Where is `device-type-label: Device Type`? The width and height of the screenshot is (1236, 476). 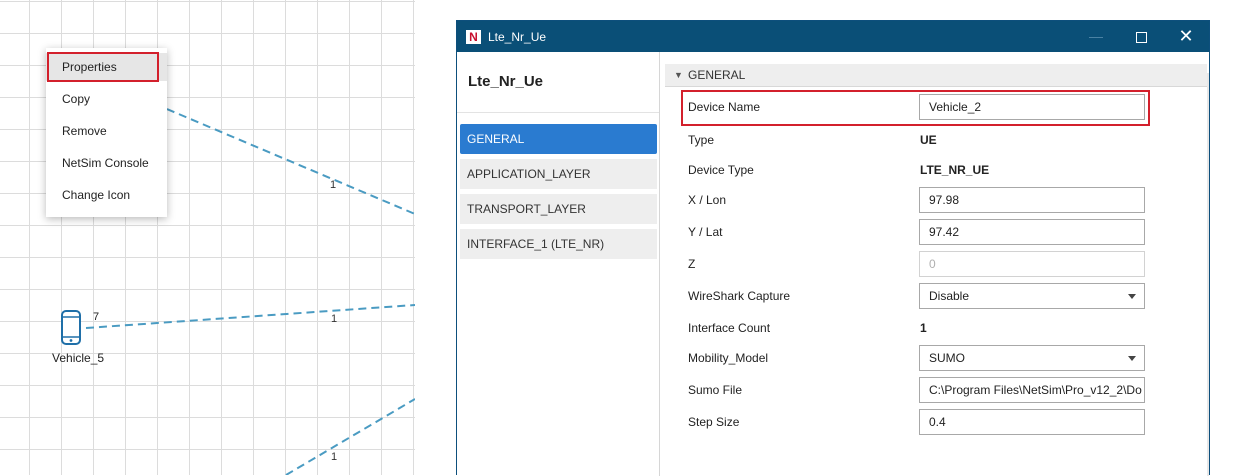
device-type-label: Device Type is located at coordinates (721, 170).